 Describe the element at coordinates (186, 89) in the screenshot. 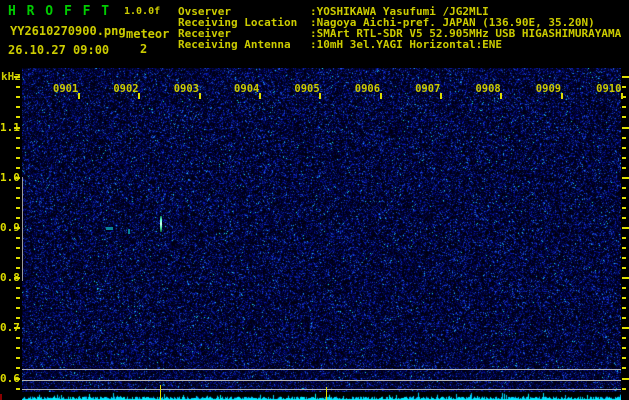

I see `time-tick-label: 0903` at that location.